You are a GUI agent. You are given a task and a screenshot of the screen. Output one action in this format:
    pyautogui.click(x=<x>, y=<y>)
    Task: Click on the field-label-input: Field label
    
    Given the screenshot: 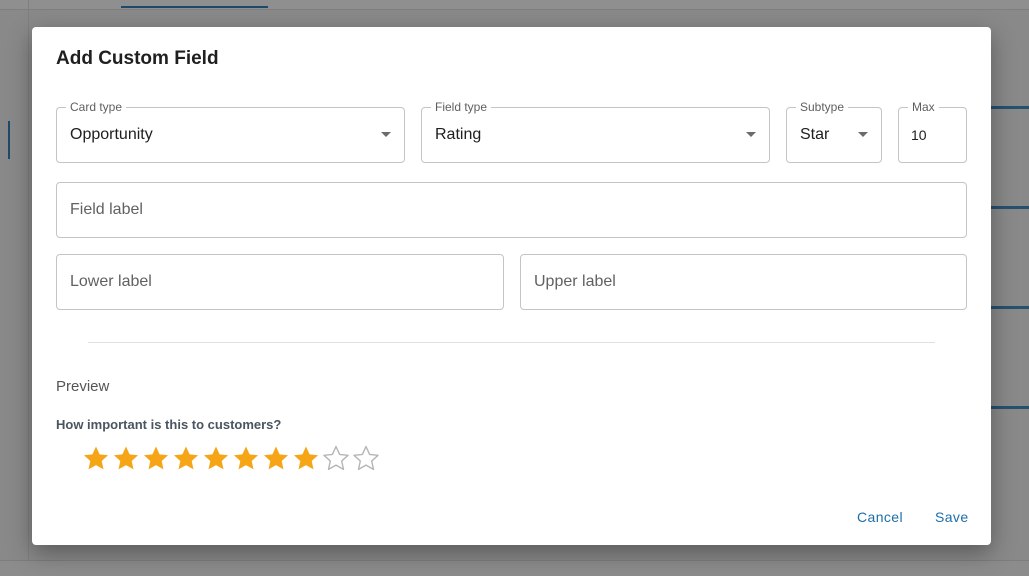 What is the action you would take?
    pyautogui.click(x=511, y=210)
    